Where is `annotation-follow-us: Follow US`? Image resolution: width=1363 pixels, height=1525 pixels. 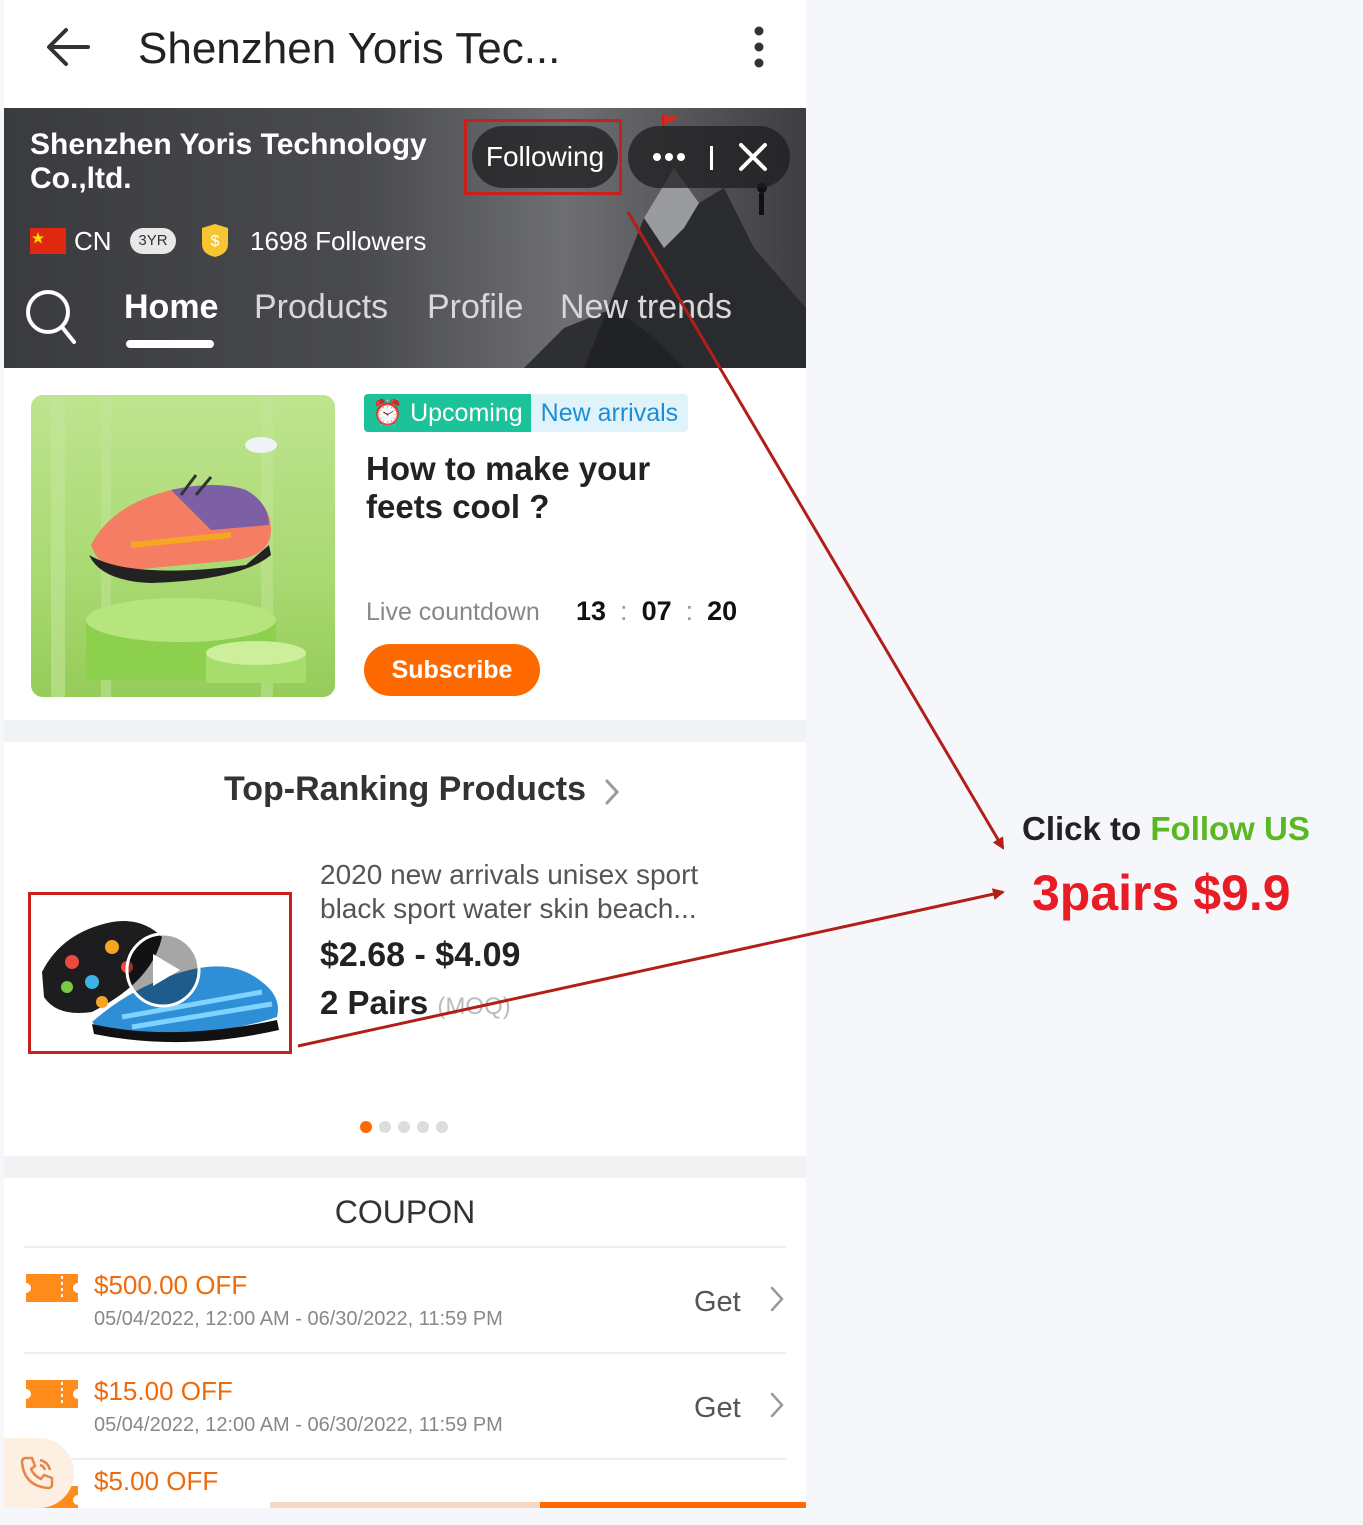
annotation-follow-us: Follow US is located at coordinates (1230, 828).